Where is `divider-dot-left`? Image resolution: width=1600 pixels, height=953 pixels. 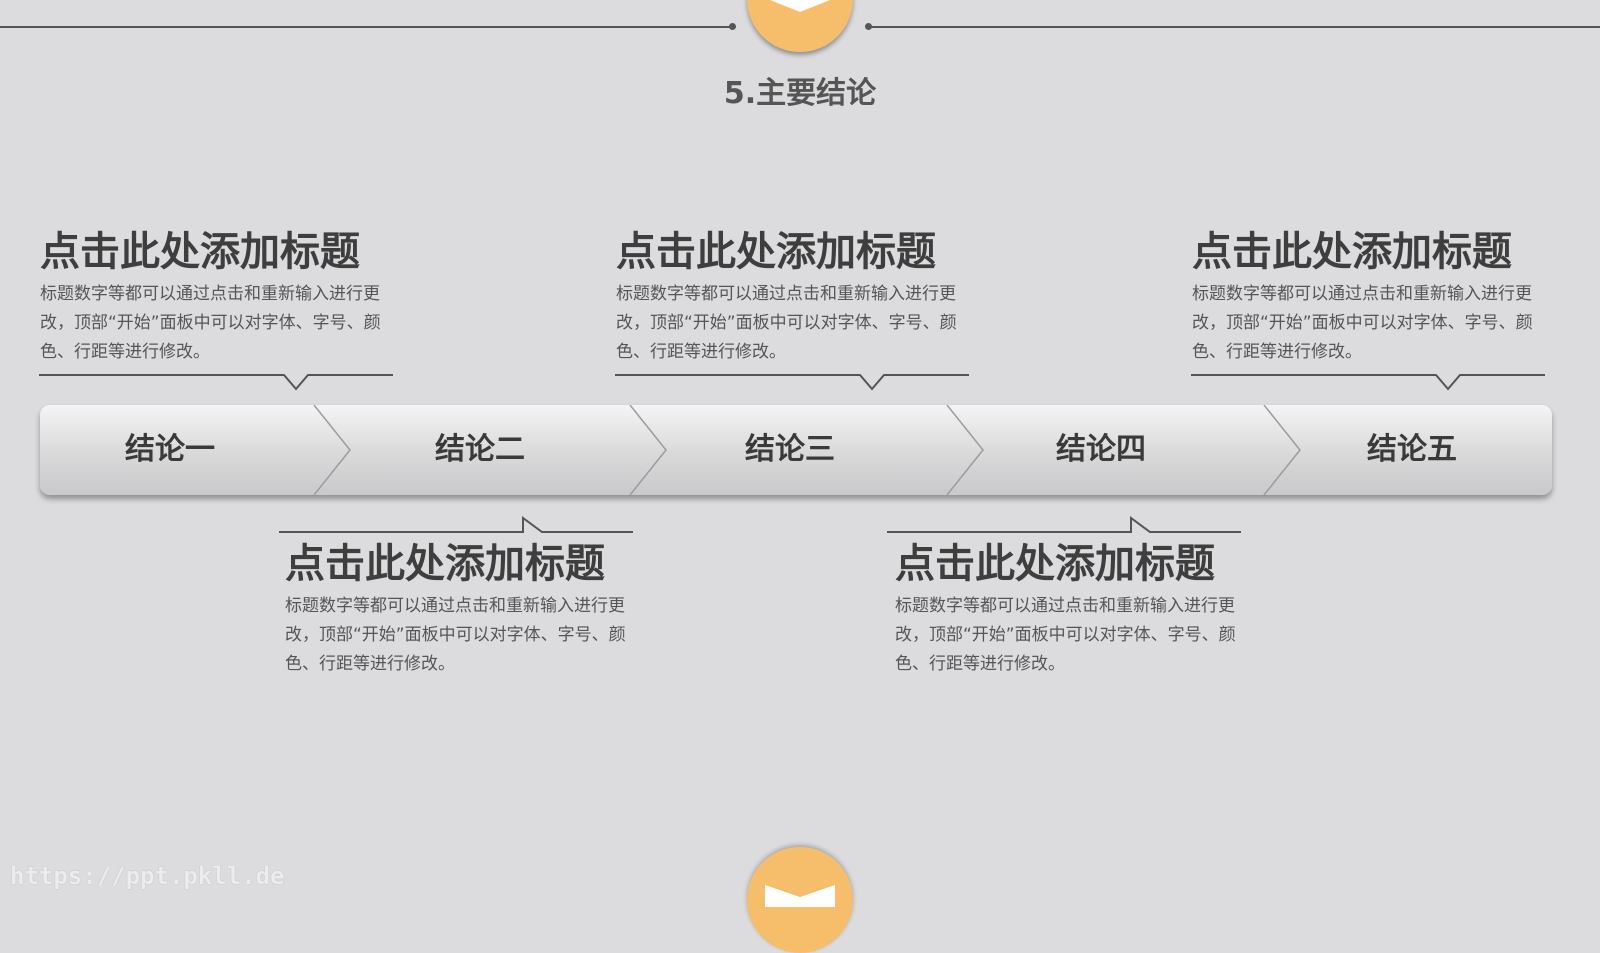 divider-dot-left is located at coordinates (732, 26).